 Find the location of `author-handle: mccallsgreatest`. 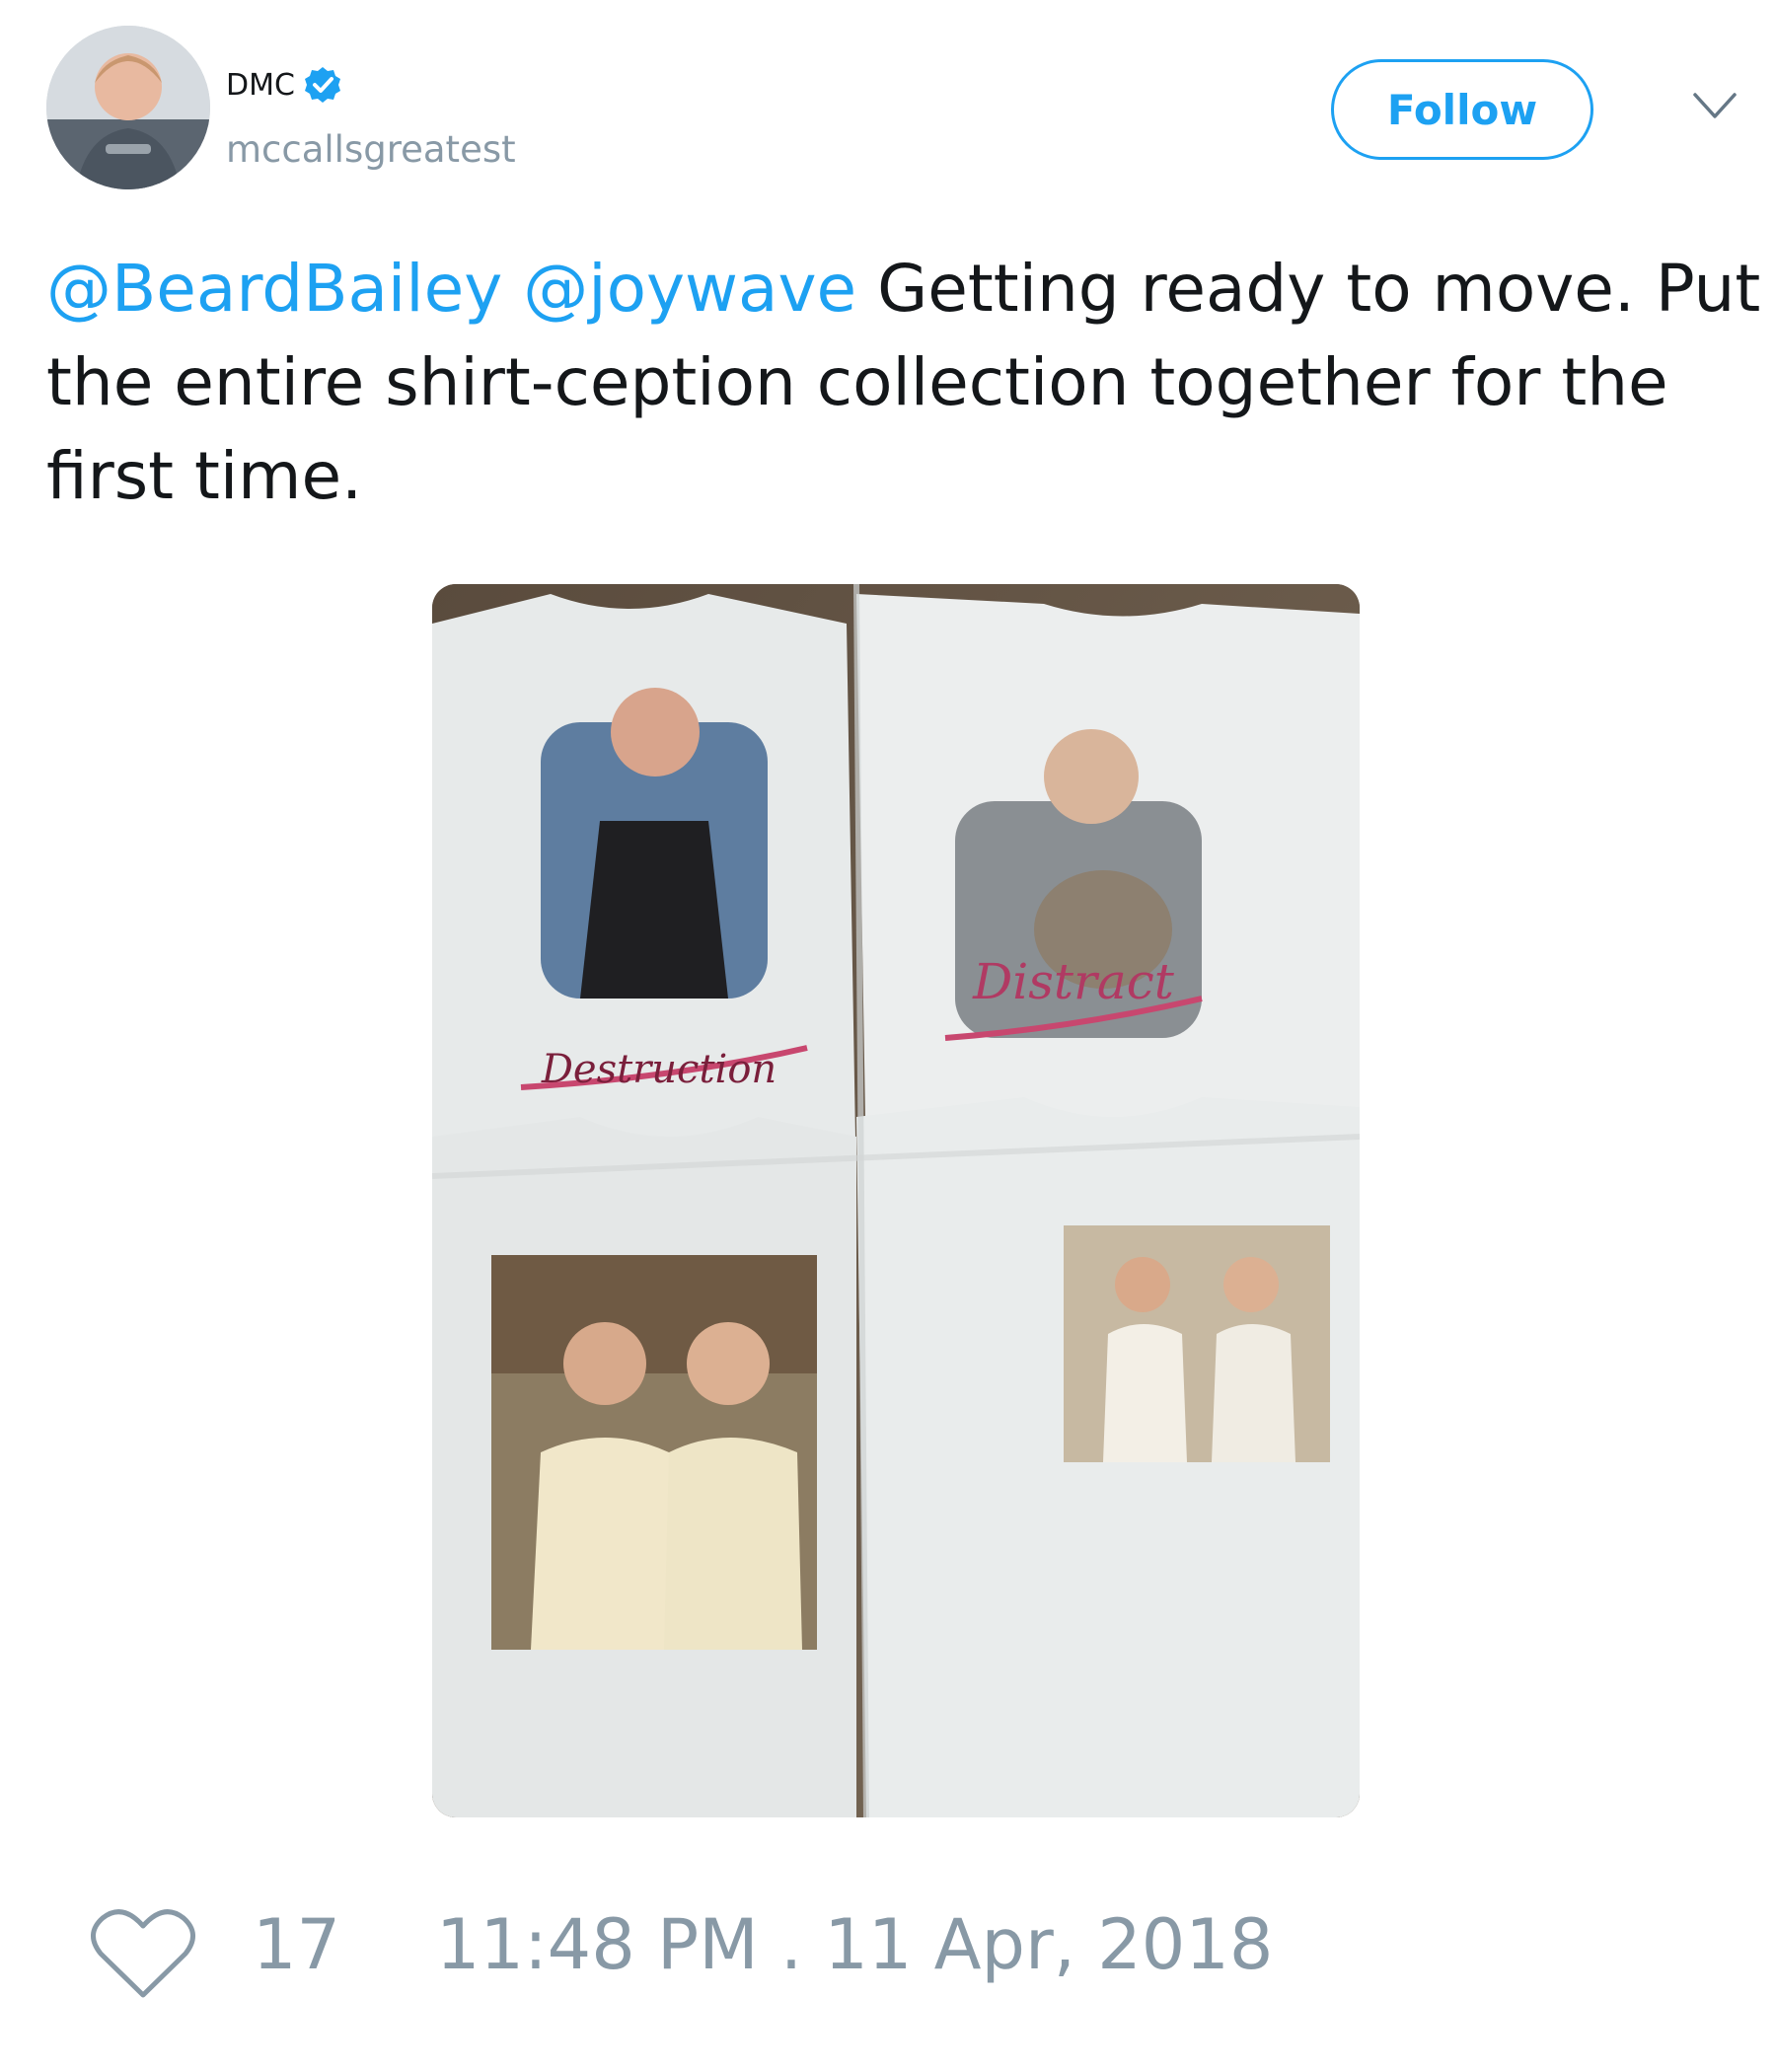

author-handle: mccallsgreatest is located at coordinates (371, 150).